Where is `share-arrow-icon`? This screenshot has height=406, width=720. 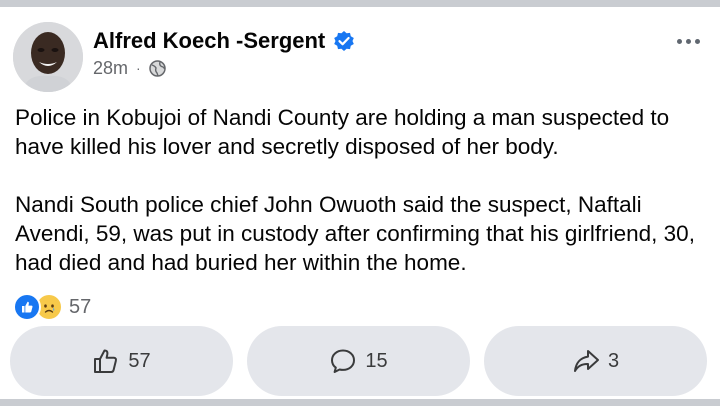 share-arrow-icon is located at coordinates (586, 361).